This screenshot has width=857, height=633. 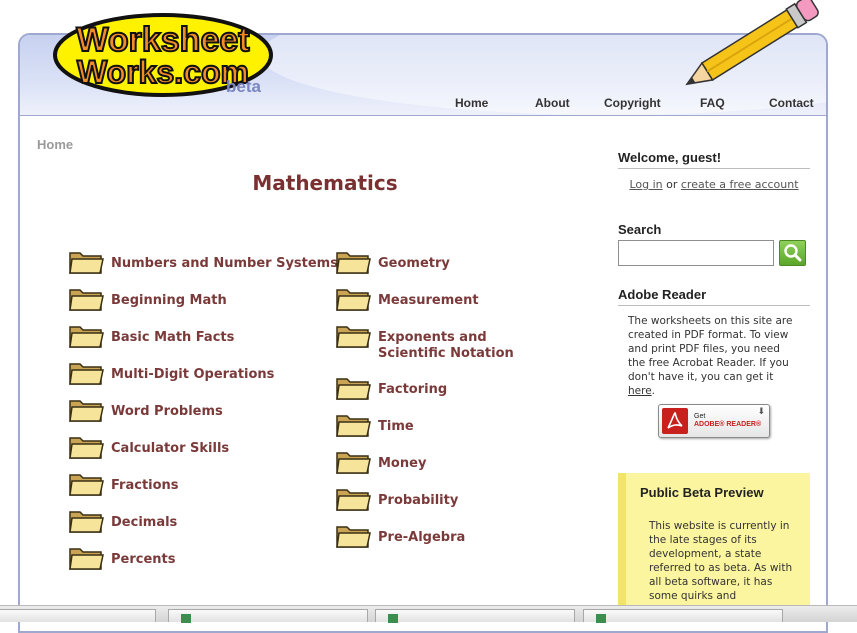 I want to click on magnifier-icon, so click(x=793, y=253).